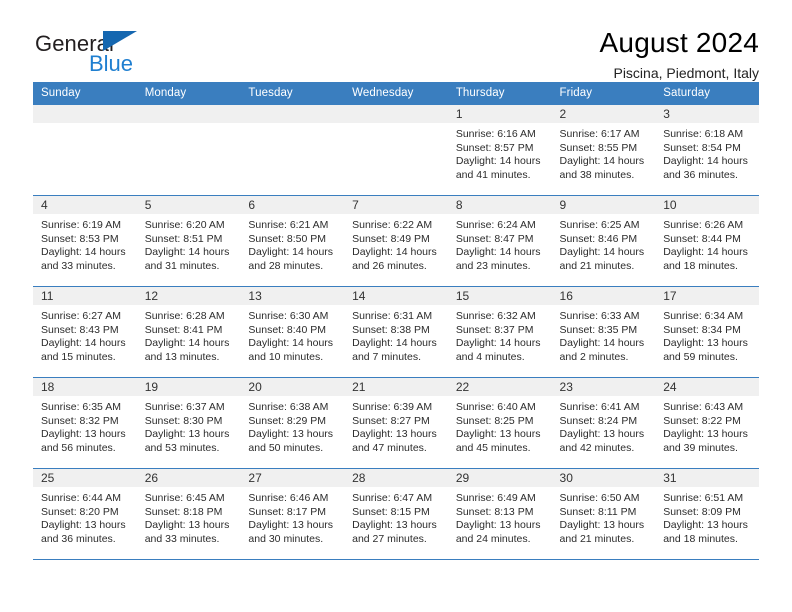 The height and width of the screenshot is (612, 792). I want to click on general-blue-logo: General Blue, so click(118, 52).